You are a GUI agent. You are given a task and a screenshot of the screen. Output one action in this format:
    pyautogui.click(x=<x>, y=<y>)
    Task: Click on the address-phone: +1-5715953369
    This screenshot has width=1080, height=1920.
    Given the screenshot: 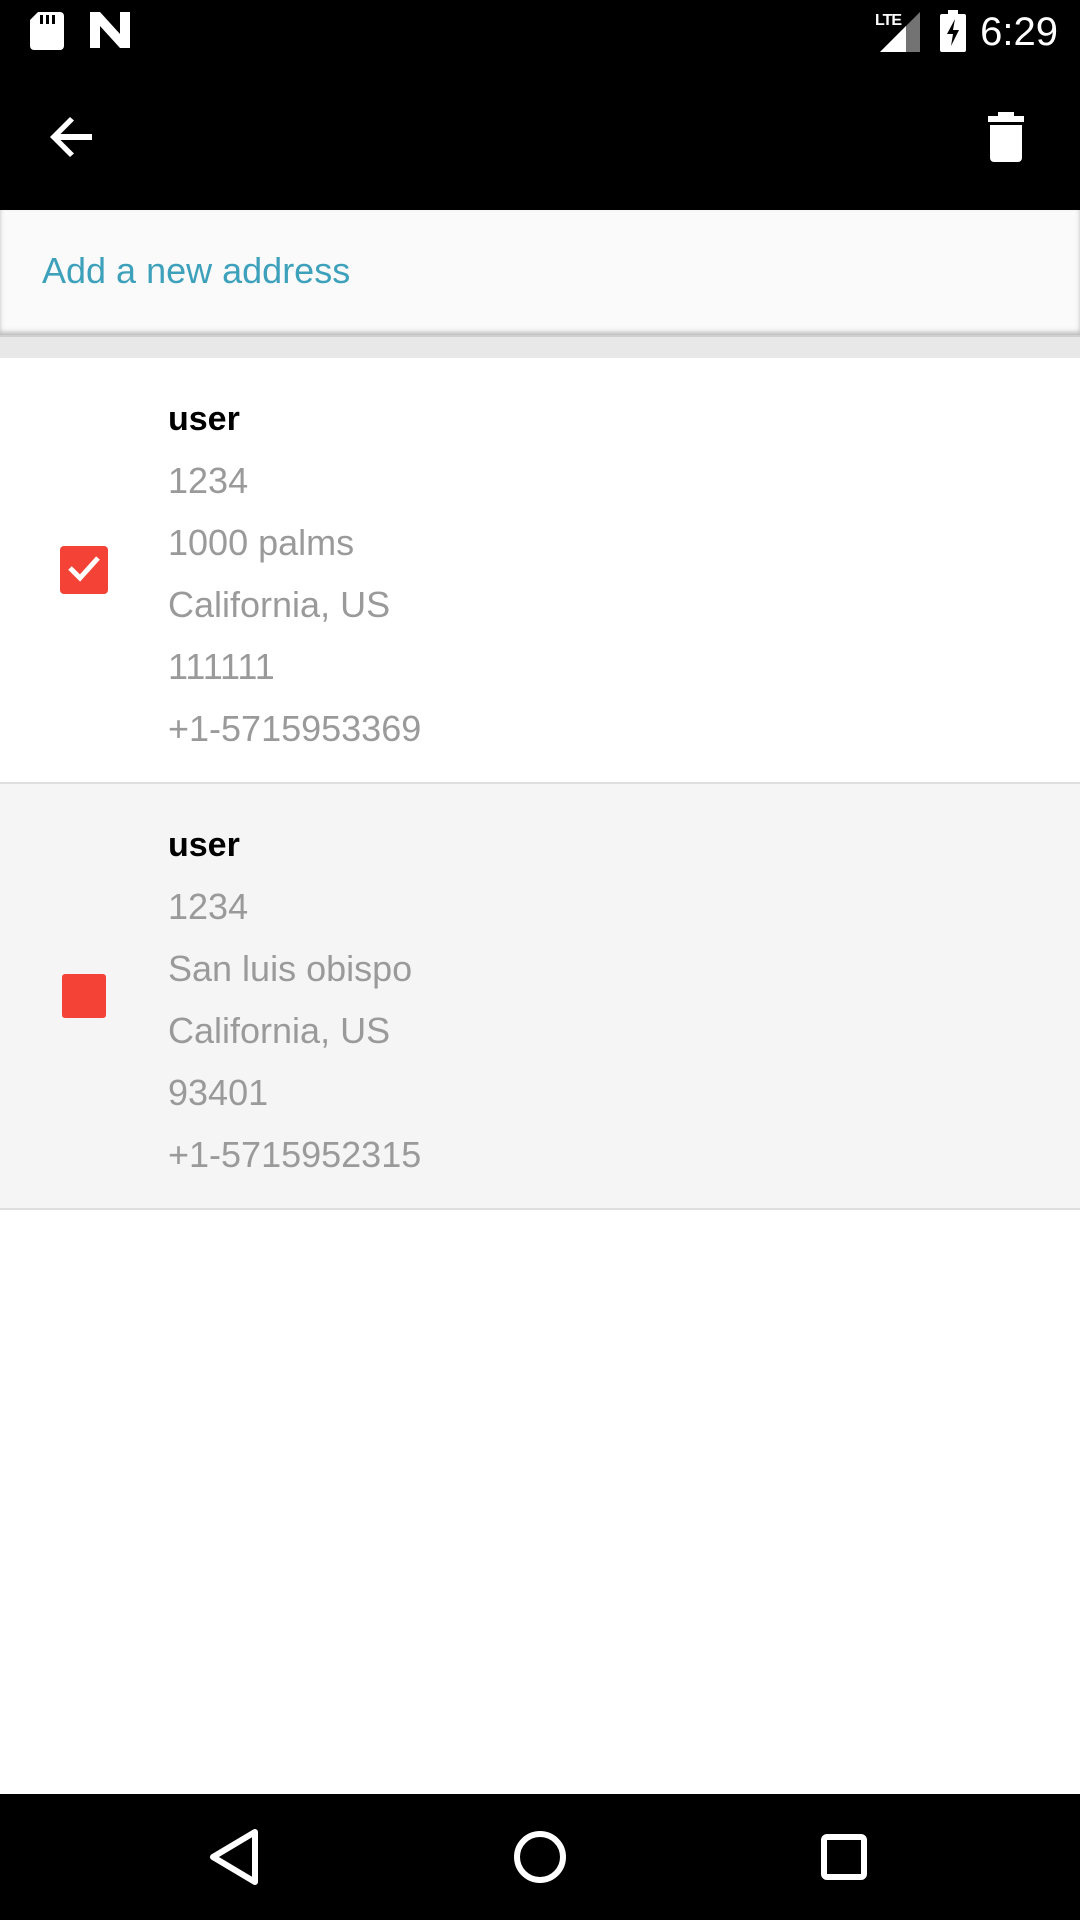 What is the action you would take?
    pyautogui.click(x=295, y=728)
    